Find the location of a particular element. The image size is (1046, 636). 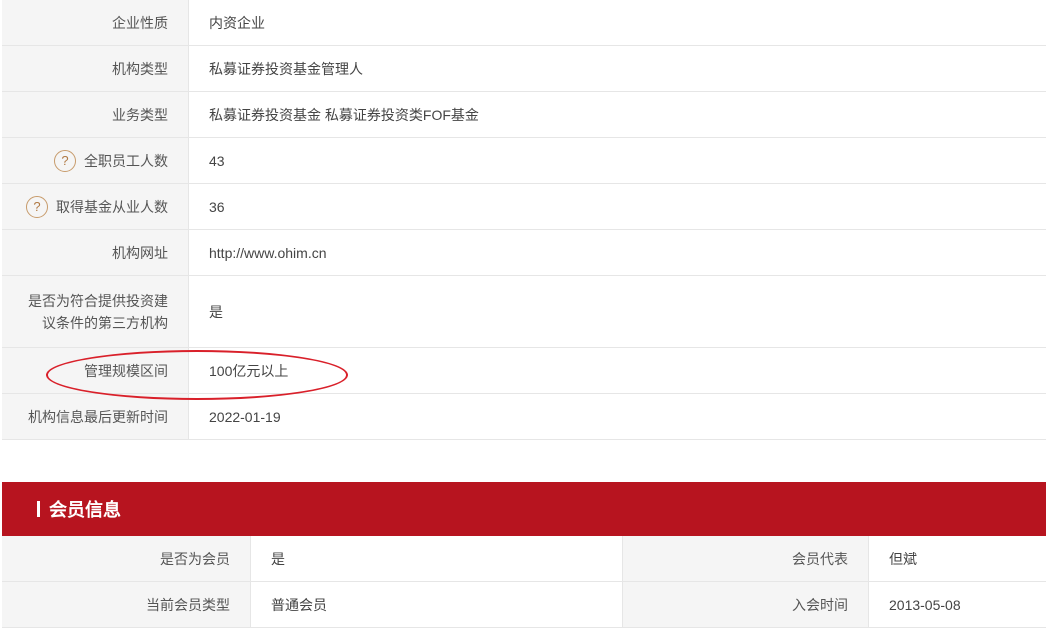

field-label: ? 取得基金从业人数 is located at coordinates (95, 206).